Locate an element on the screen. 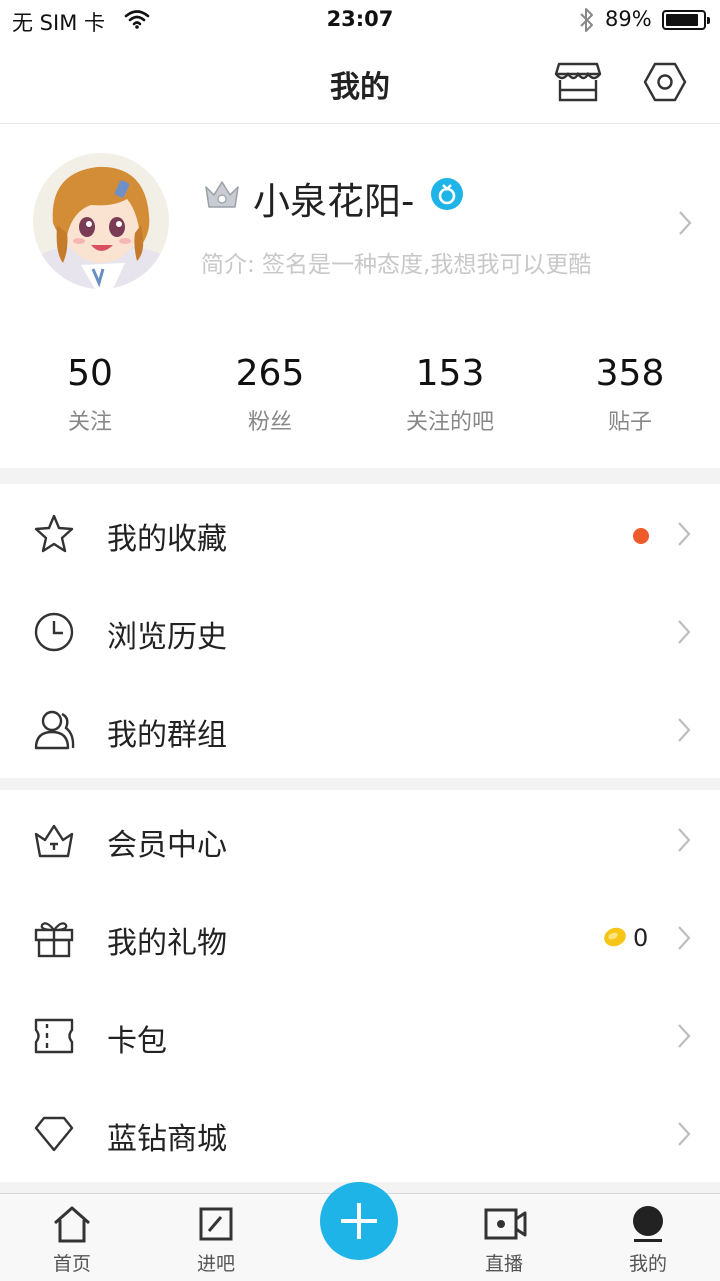  enter-bar-icon is located at coordinates (216, 1224).